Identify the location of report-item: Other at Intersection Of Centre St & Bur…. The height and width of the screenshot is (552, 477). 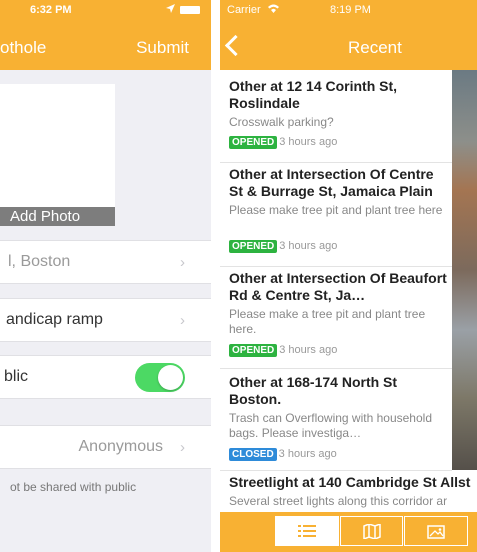
(336, 214).